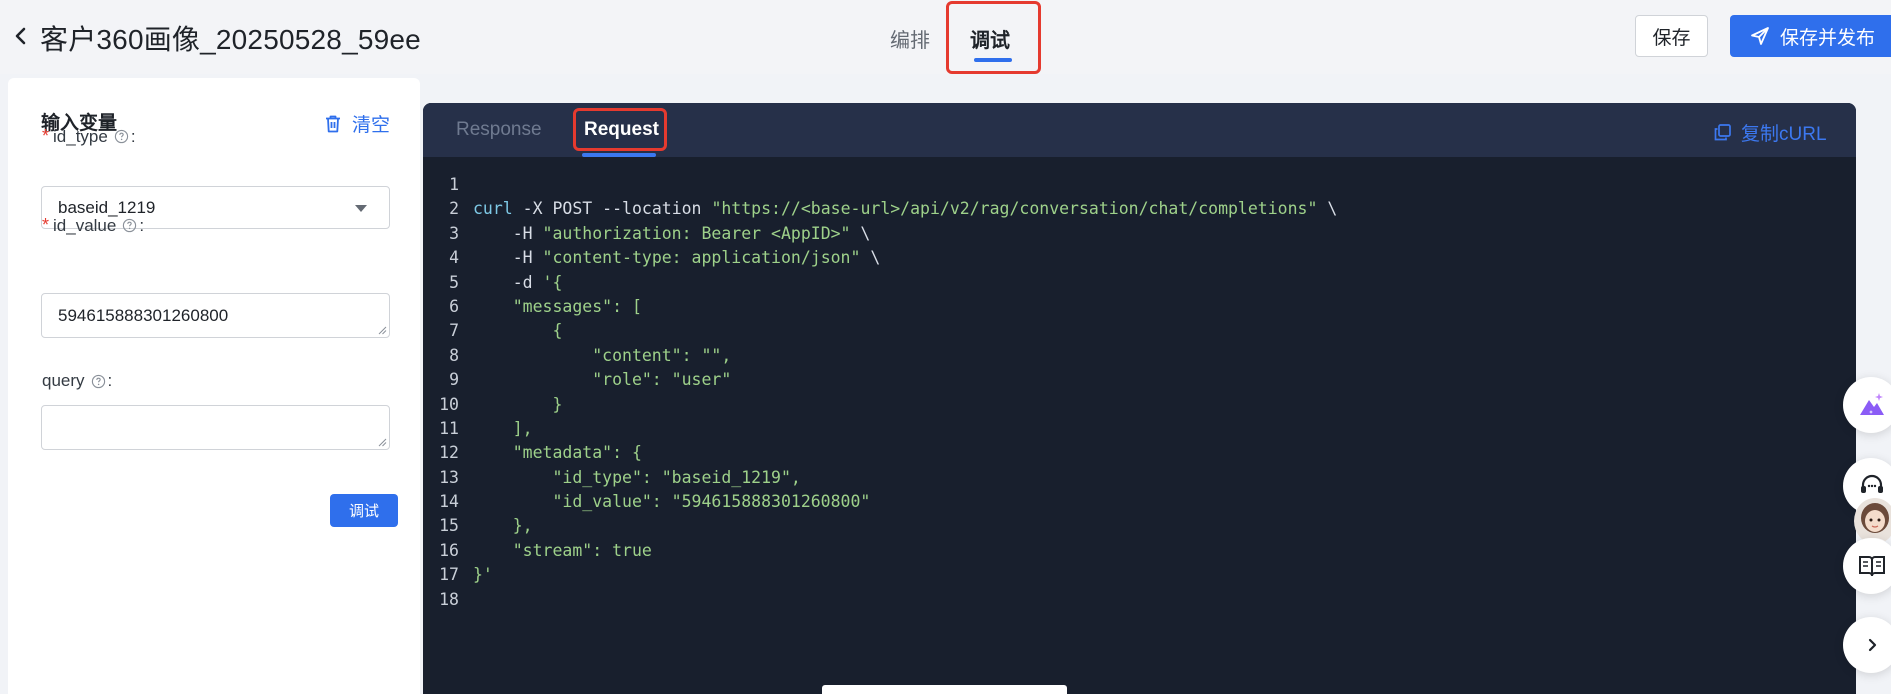  I want to click on code-token: },, so click(503, 526).